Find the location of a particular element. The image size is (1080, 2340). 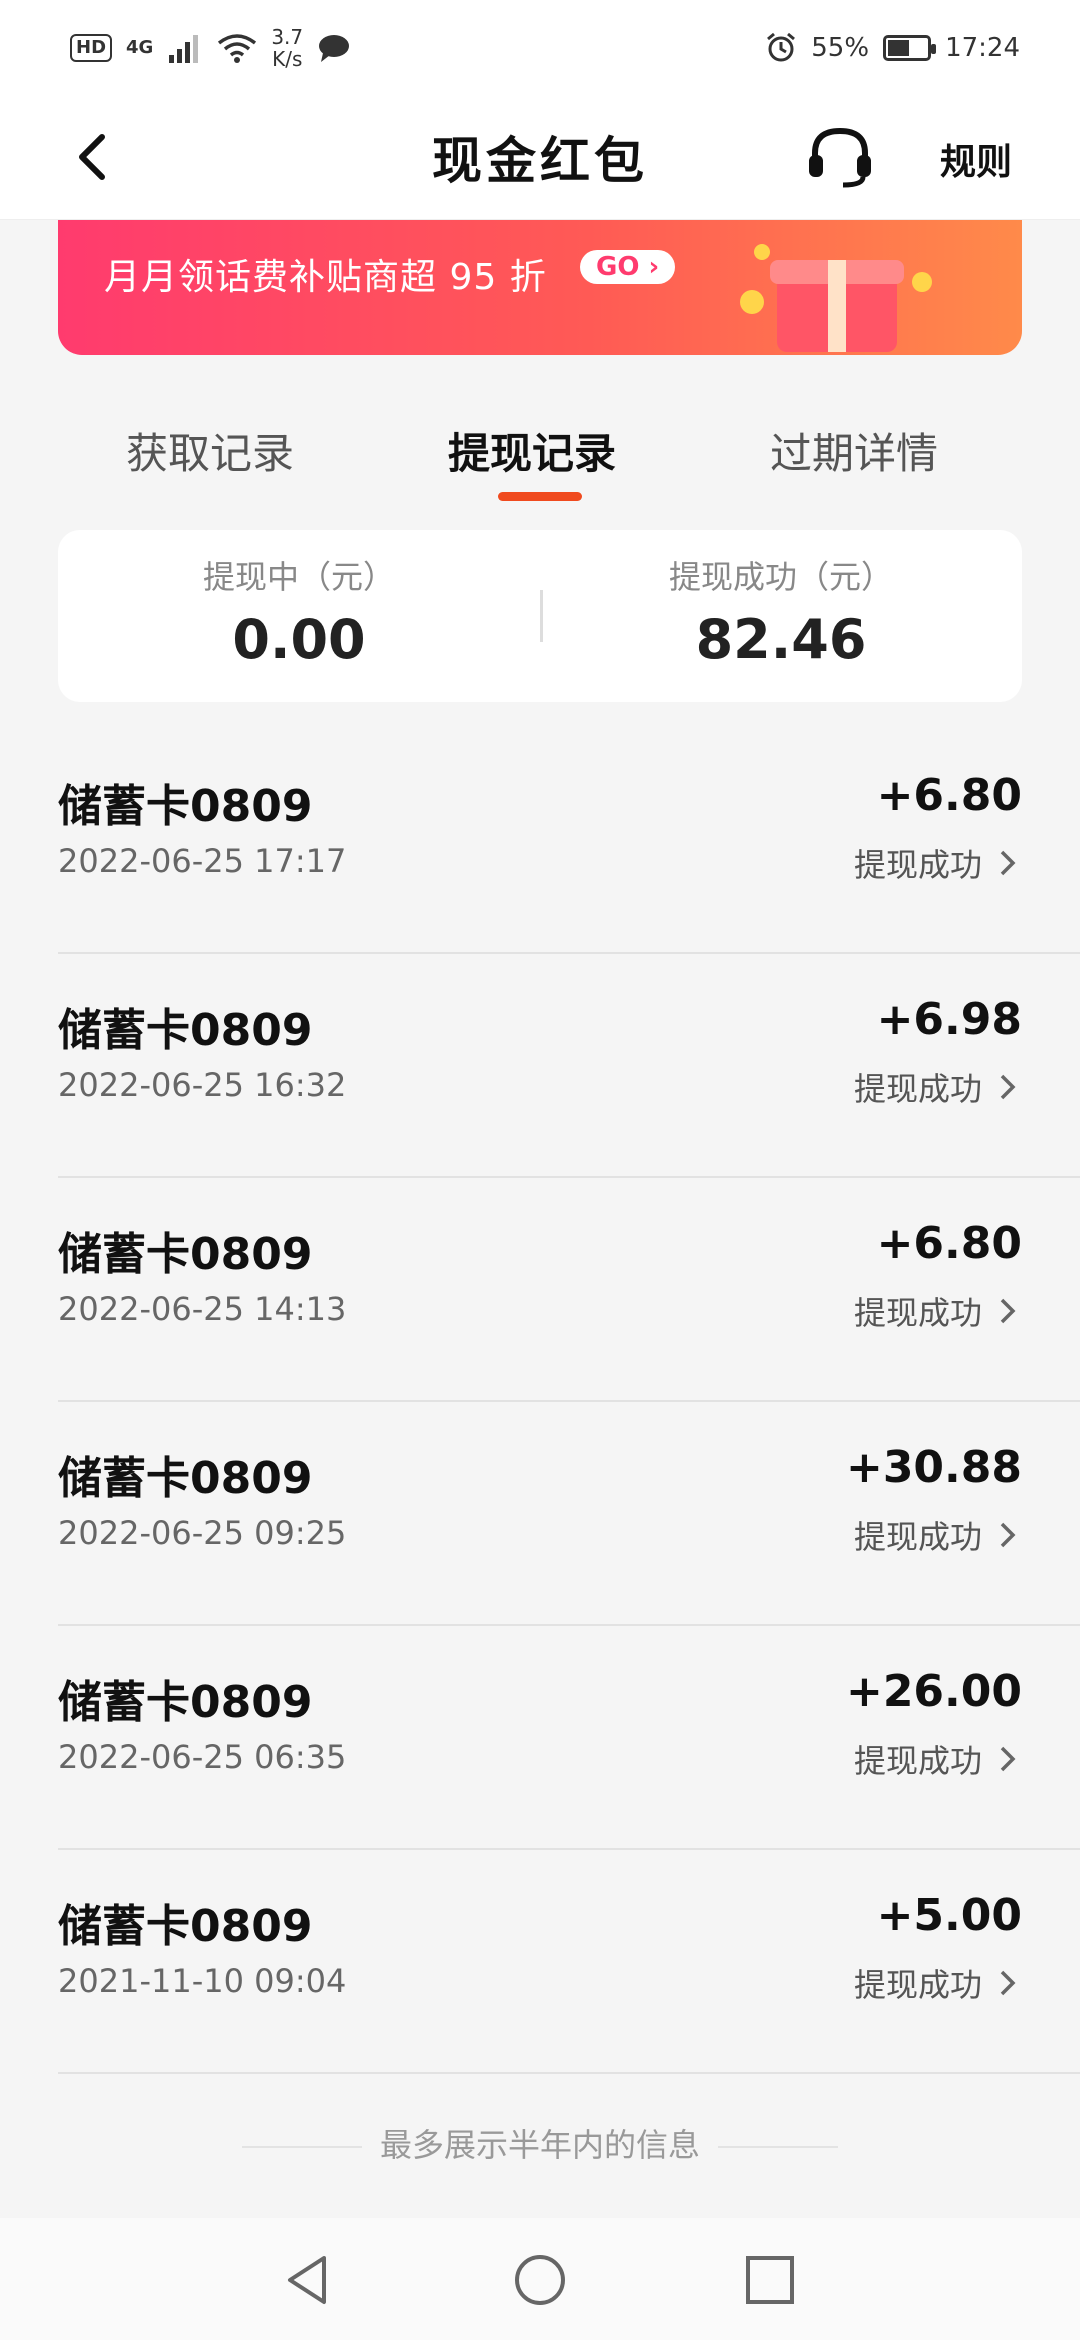

record-datetime: 2022-06-25 14:13 is located at coordinates (202, 1309).